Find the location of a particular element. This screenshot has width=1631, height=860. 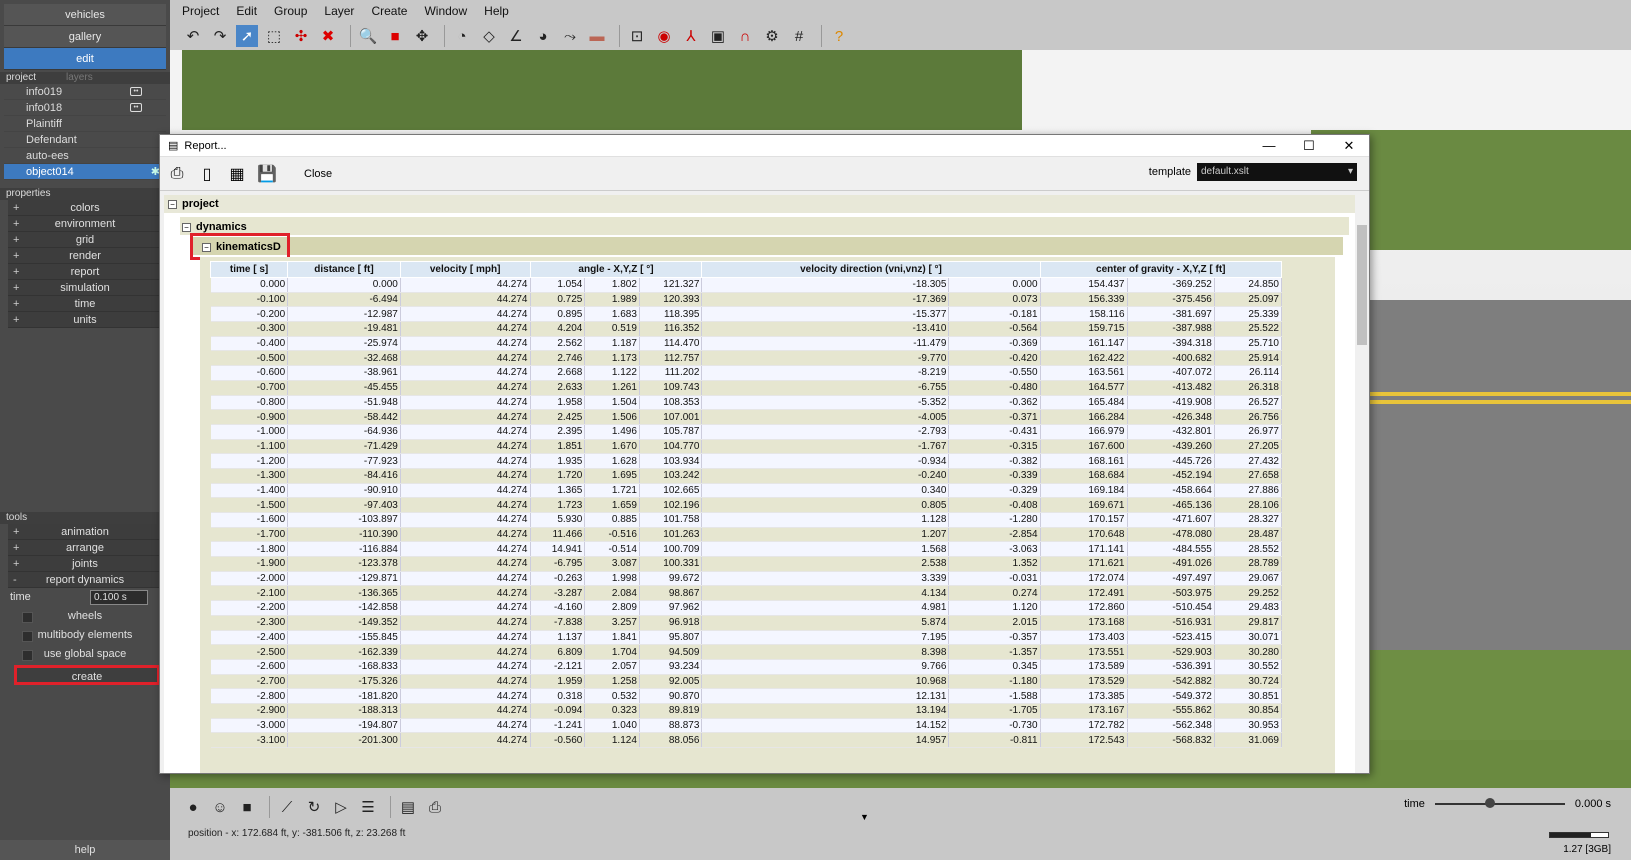

dial-icon: ◕ is located at coordinates (543, 36).